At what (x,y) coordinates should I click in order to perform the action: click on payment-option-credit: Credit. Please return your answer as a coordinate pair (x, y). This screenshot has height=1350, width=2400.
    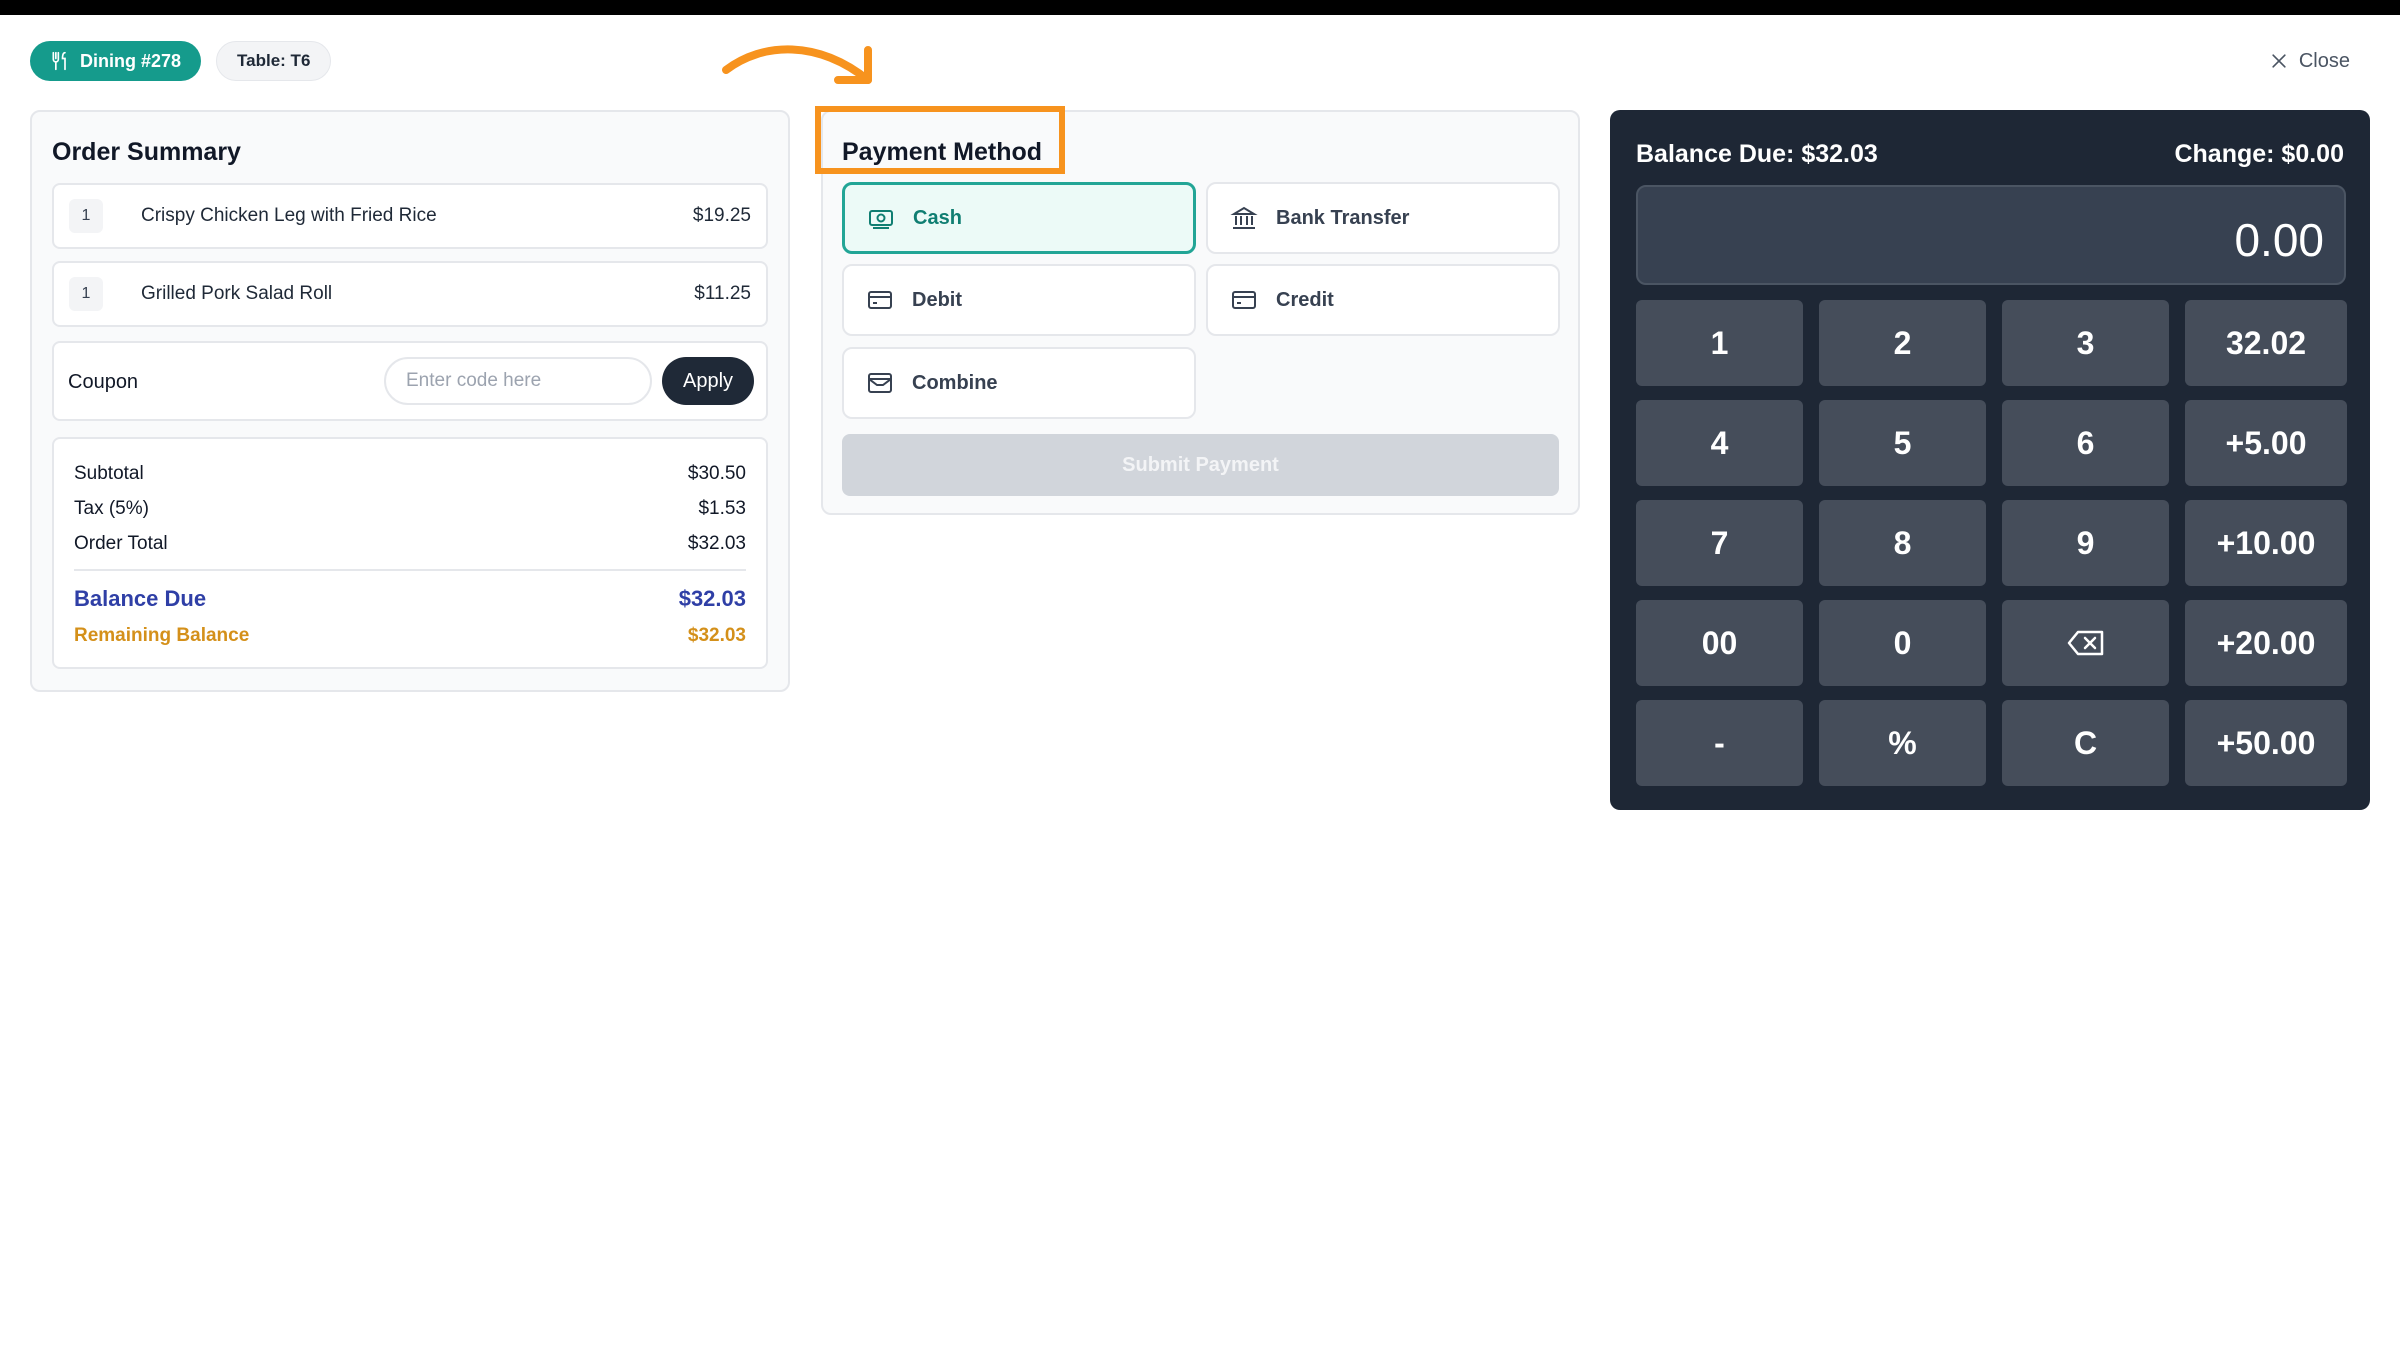
    Looking at the image, I should click on (1383, 300).